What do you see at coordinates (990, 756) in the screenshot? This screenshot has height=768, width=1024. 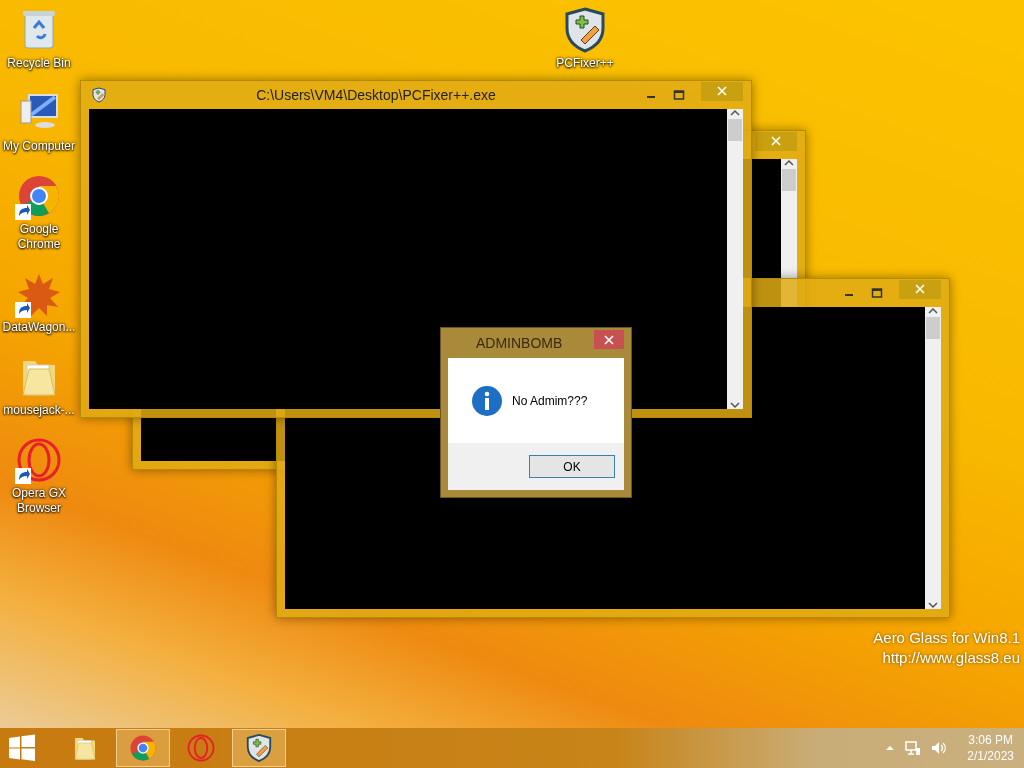 I see `clock-date: 2/1/2023` at bounding box center [990, 756].